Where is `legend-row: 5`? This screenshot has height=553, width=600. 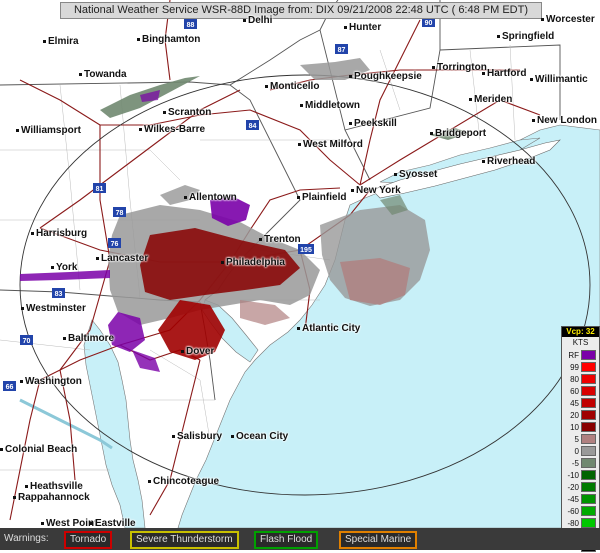 legend-row: 5 is located at coordinates (580, 439).